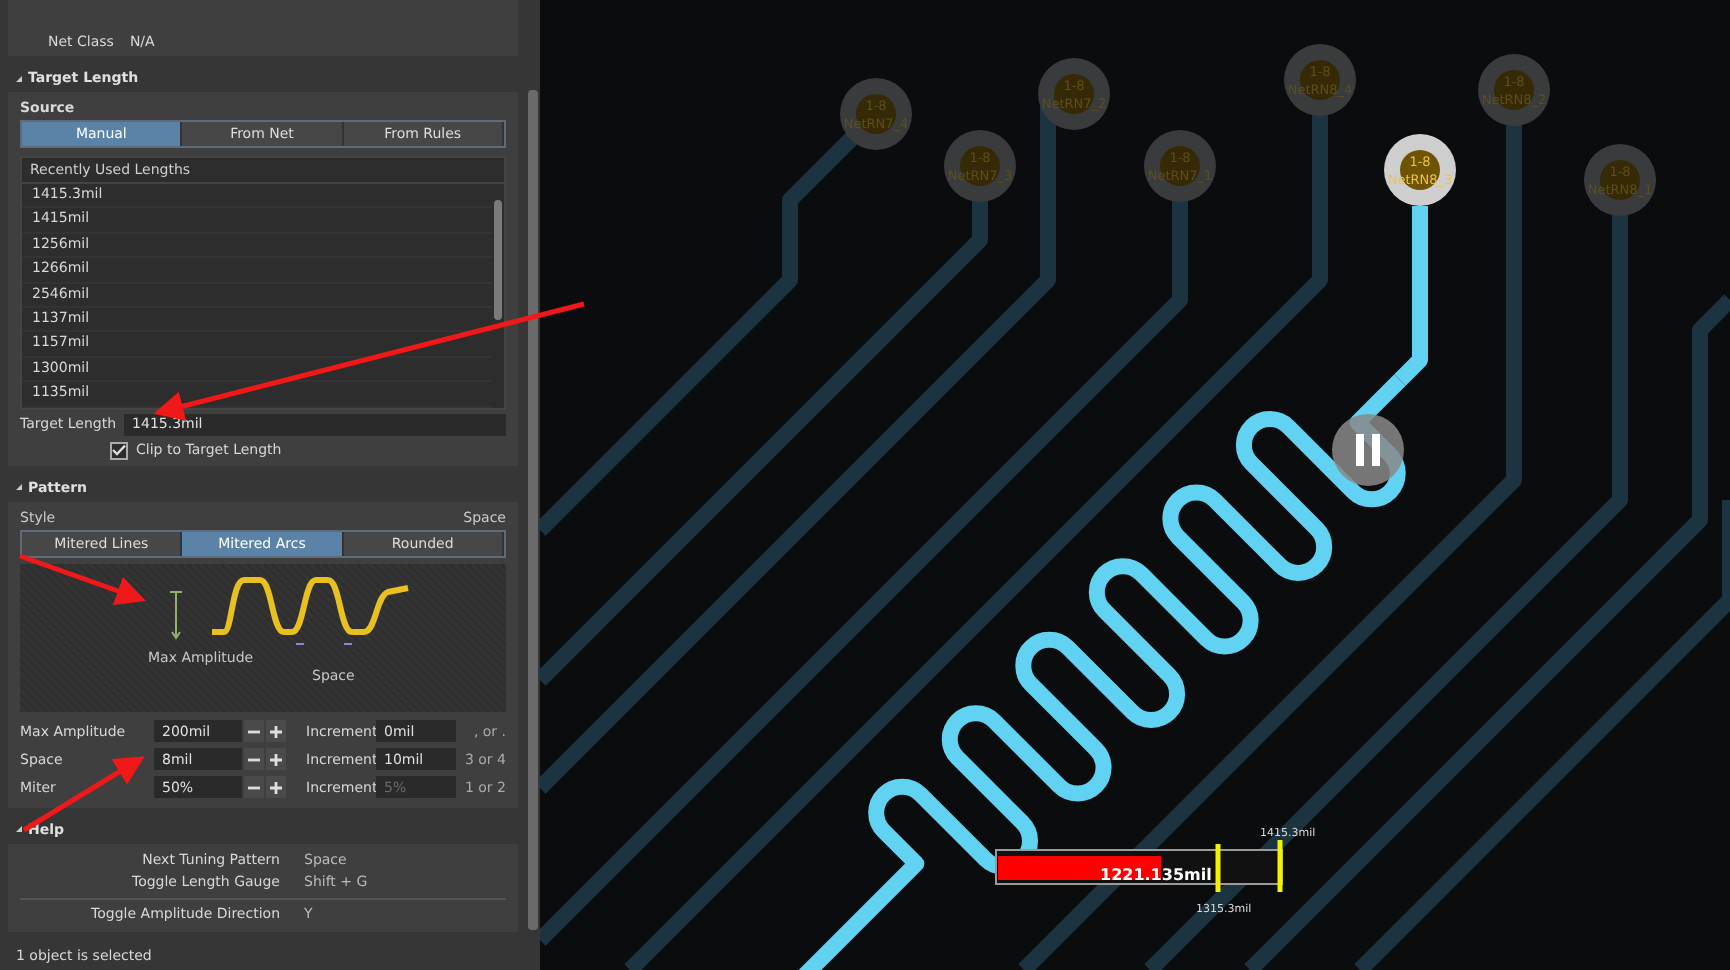 This screenshot has width=1730, height=970. Describe the element at coordinates (119, 450) in the screenshot. I see `clip-checkbox` at that location.